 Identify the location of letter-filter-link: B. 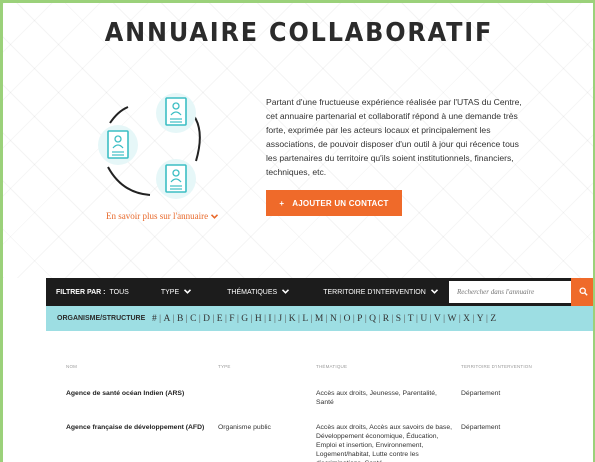
(180, 319).